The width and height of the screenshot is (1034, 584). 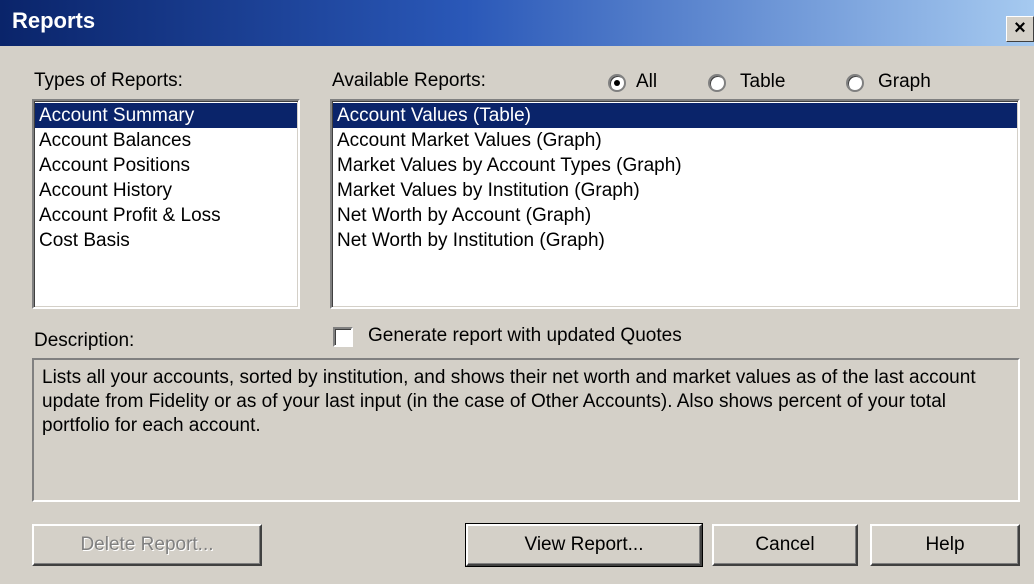 I want to click on title-bar: Reports ×, so click(x=517, y=23).